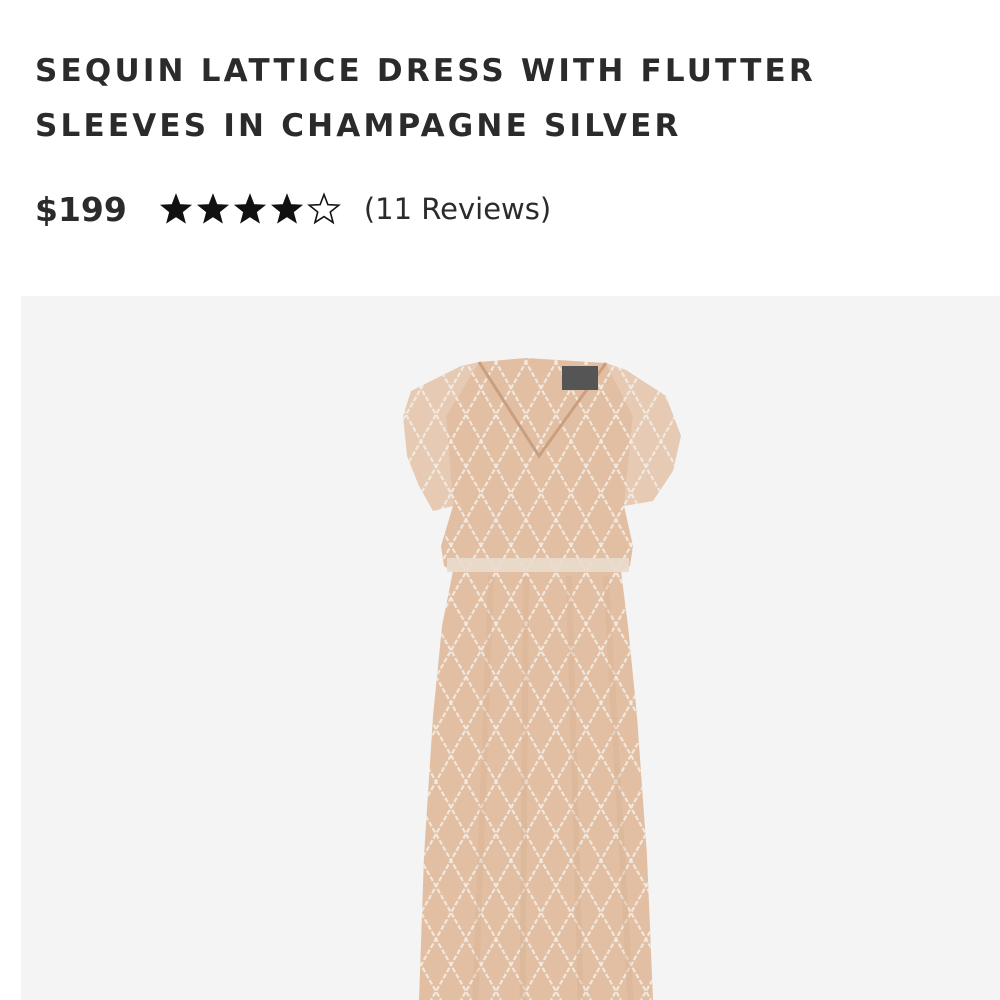 The width and height of the screenshot is (1000, 1000). I want to click on reviews-link: (11 Reviews), so click(457, 209).